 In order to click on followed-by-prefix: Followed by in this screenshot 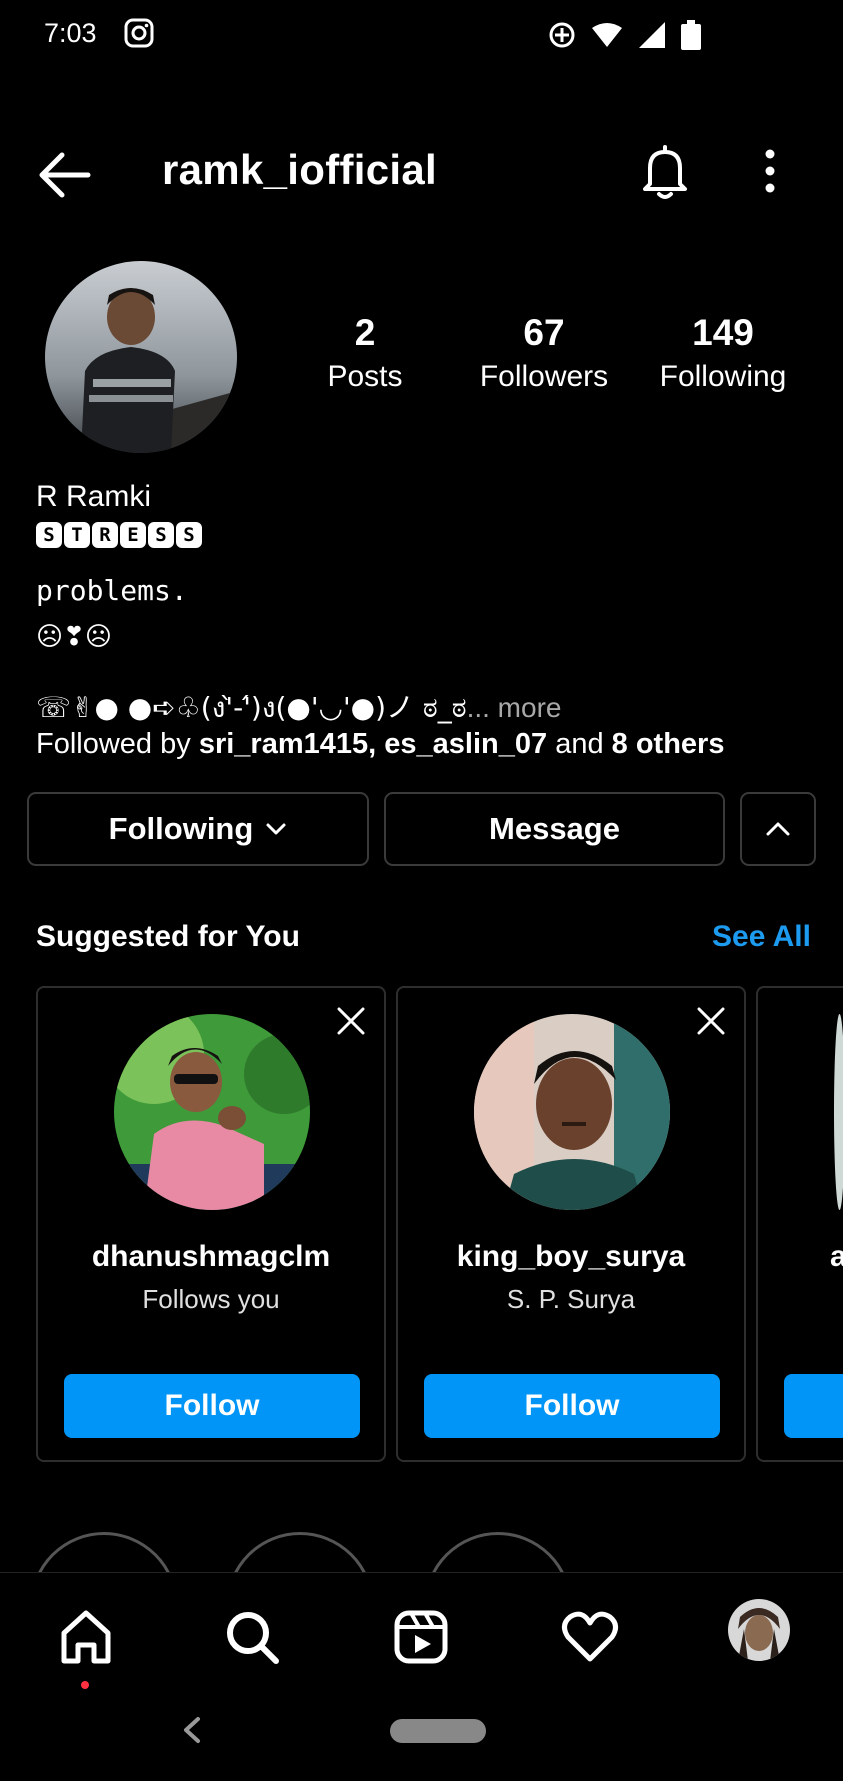, I will do `click(113, 744)`.